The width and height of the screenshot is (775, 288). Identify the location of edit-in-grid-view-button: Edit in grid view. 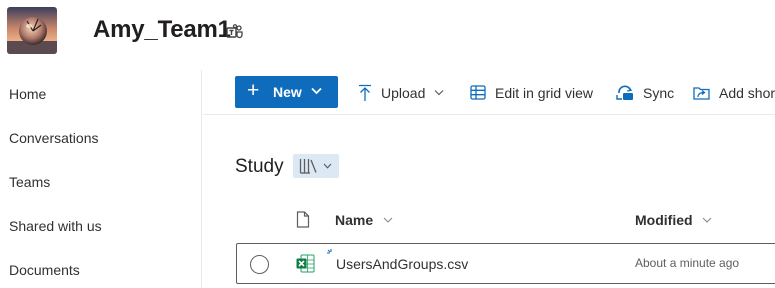
(531, 92).